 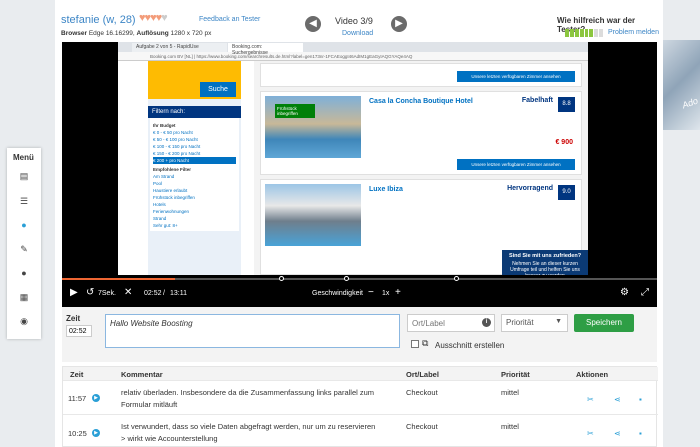 What do you see at coordinates (645, 292) in the screenshot?
I see `fullscreen-icon: ⤢` at bounding box center [645, 292].